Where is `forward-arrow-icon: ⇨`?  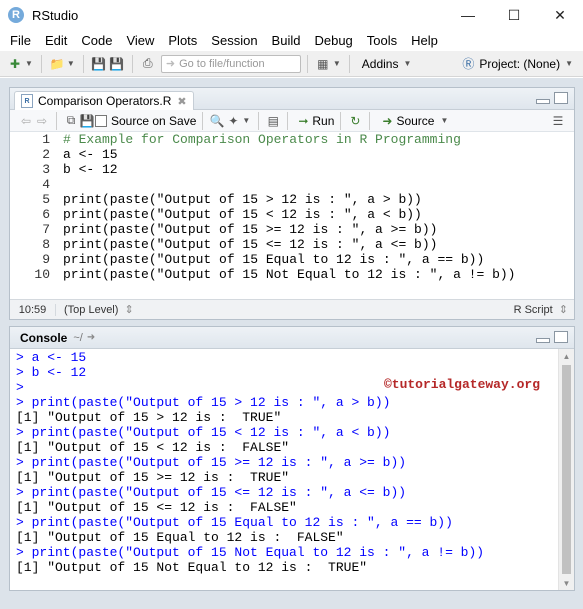
forward-arrow-icon: ⇨ is located at coordinates (42, 121).